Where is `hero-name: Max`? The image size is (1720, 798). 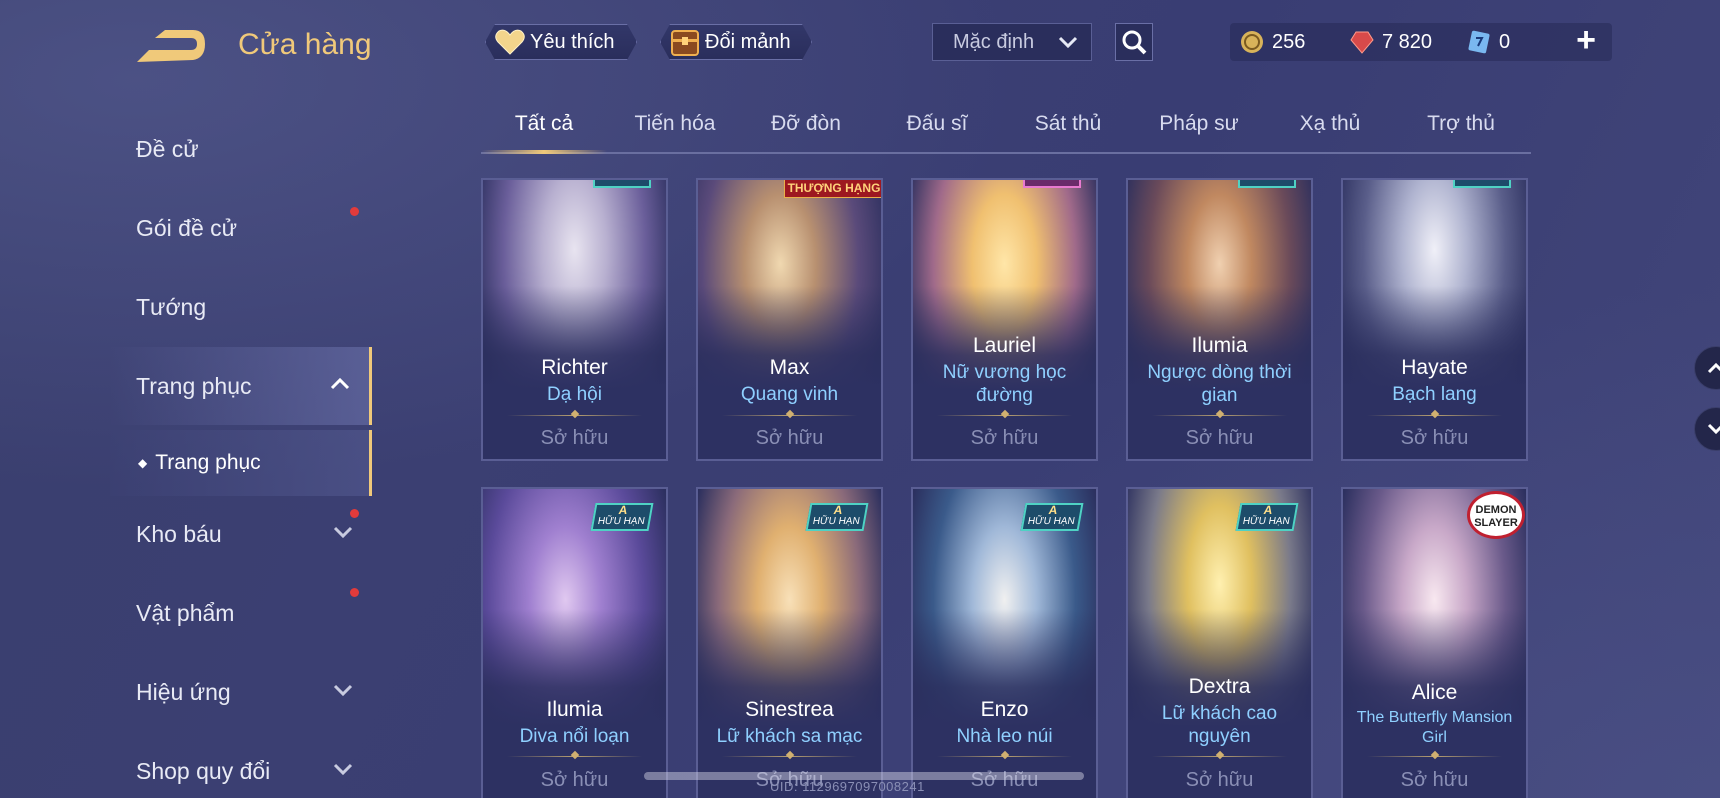
hero-name: Max is located at coordinates (789, 367).